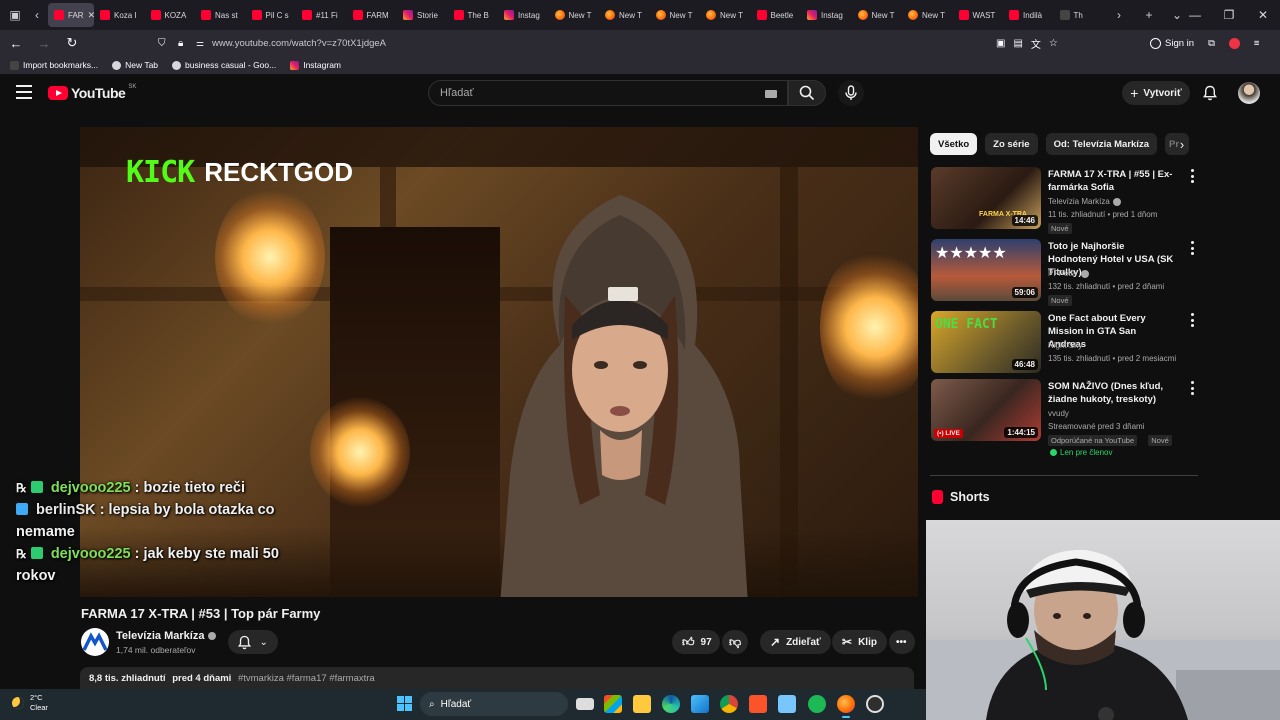 The height and width of the screenshot is (720, 1280). Describe the element at coordinates (95, 642) in the screenshot. I see `channel-avatar` at that location.